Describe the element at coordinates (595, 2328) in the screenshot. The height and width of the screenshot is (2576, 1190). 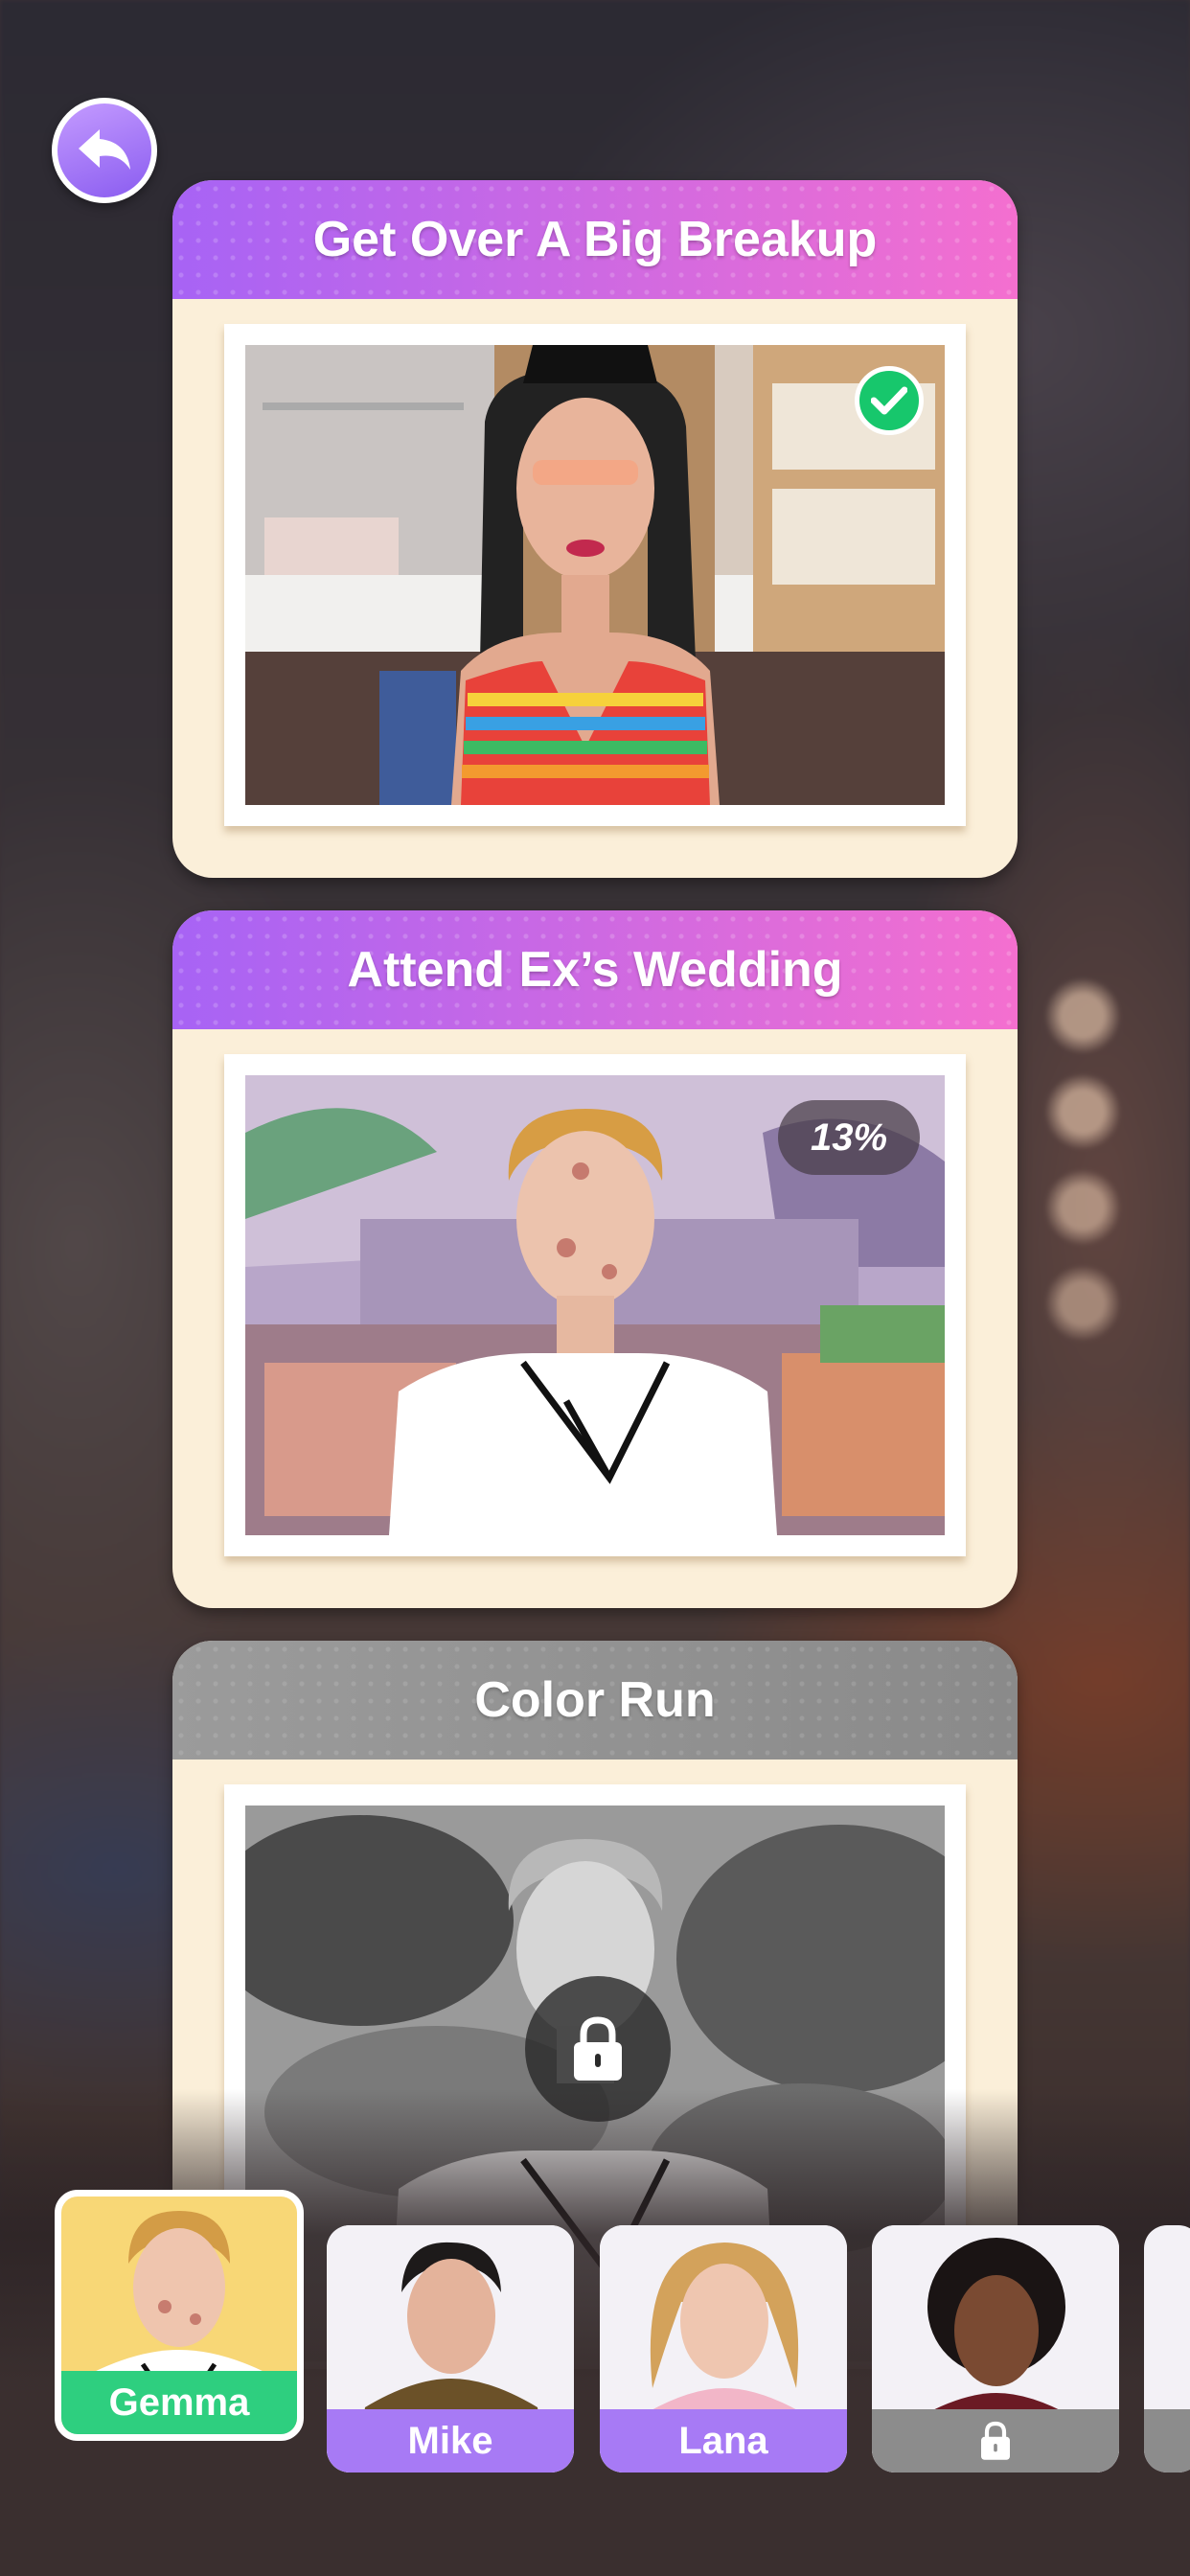
I see `character-selector: Gemma Mike Lana` at that location.